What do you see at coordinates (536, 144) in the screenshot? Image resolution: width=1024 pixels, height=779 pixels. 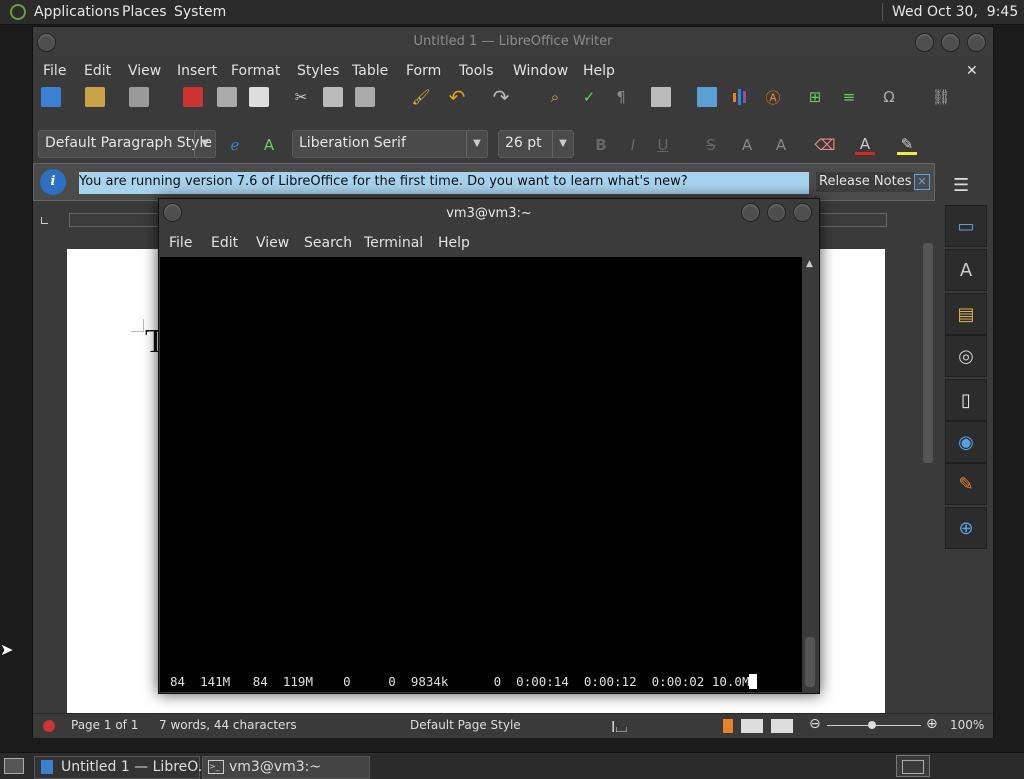 I see `font-size-dropdown: 26 pt ▼` at bounding box center [536, 144].